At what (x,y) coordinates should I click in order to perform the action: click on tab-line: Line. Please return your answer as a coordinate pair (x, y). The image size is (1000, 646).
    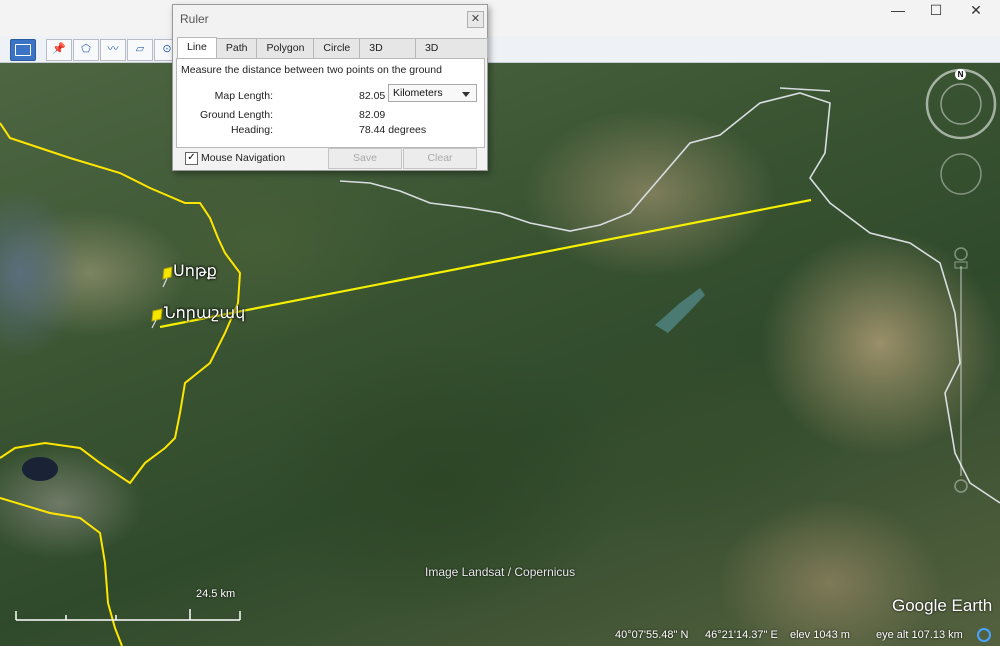
    Looking at the image, I should click on (197, 47).